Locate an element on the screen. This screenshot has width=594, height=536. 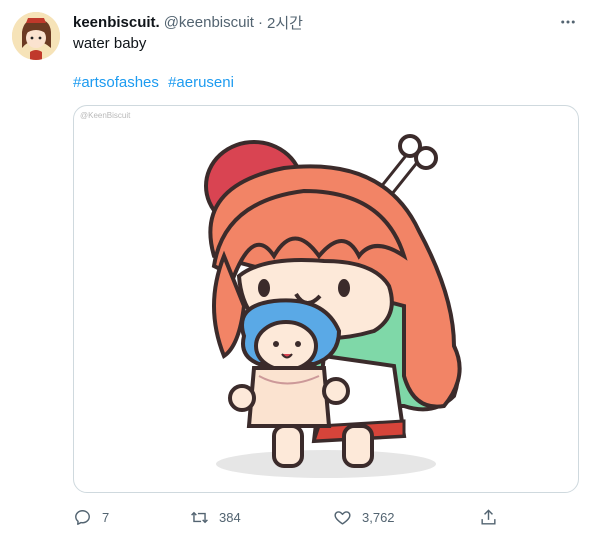
reply-button: 7 is located at coordinates (91, 517).